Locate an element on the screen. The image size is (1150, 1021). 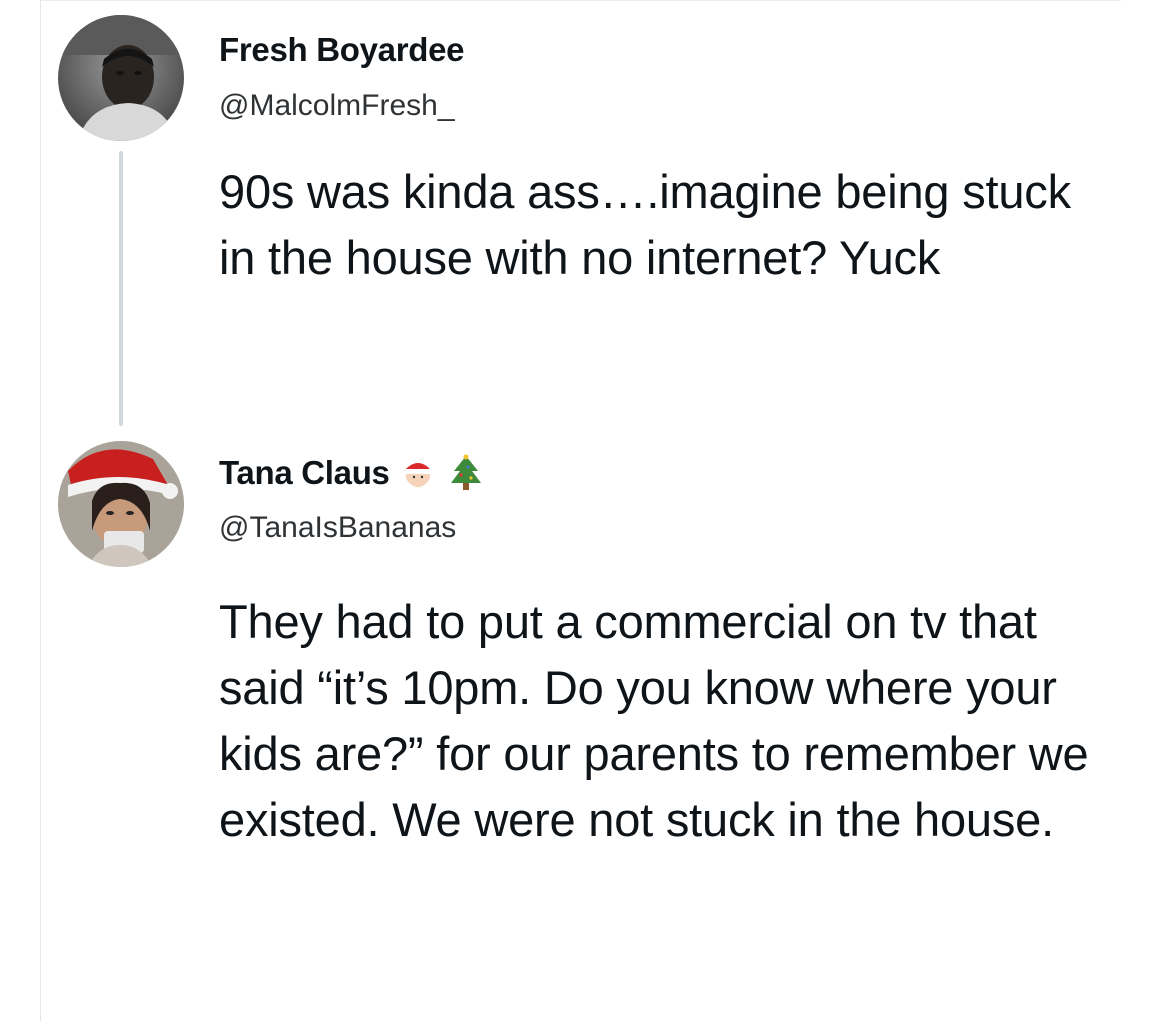
thread-connector-line is located at coordinates (121, 288).